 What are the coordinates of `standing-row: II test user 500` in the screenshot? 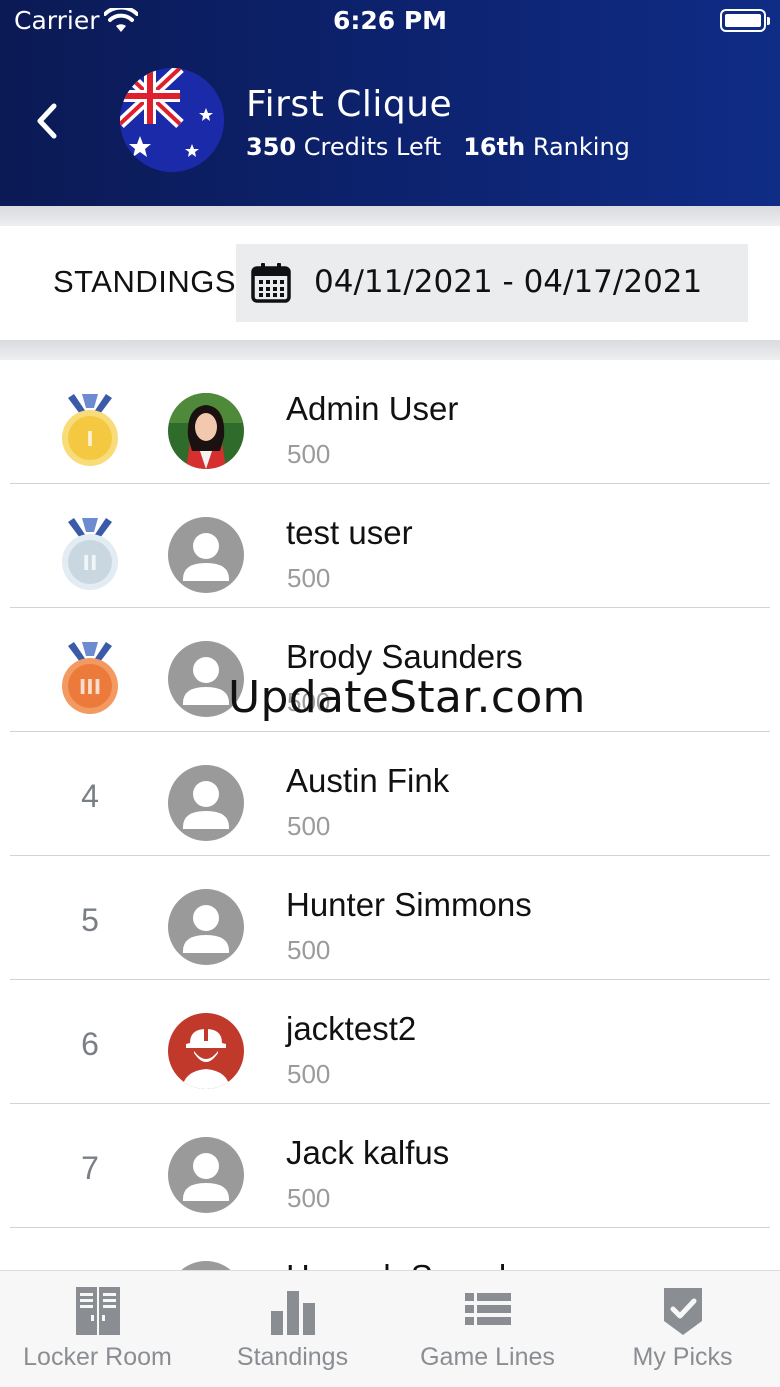 It's located at (390, 546).